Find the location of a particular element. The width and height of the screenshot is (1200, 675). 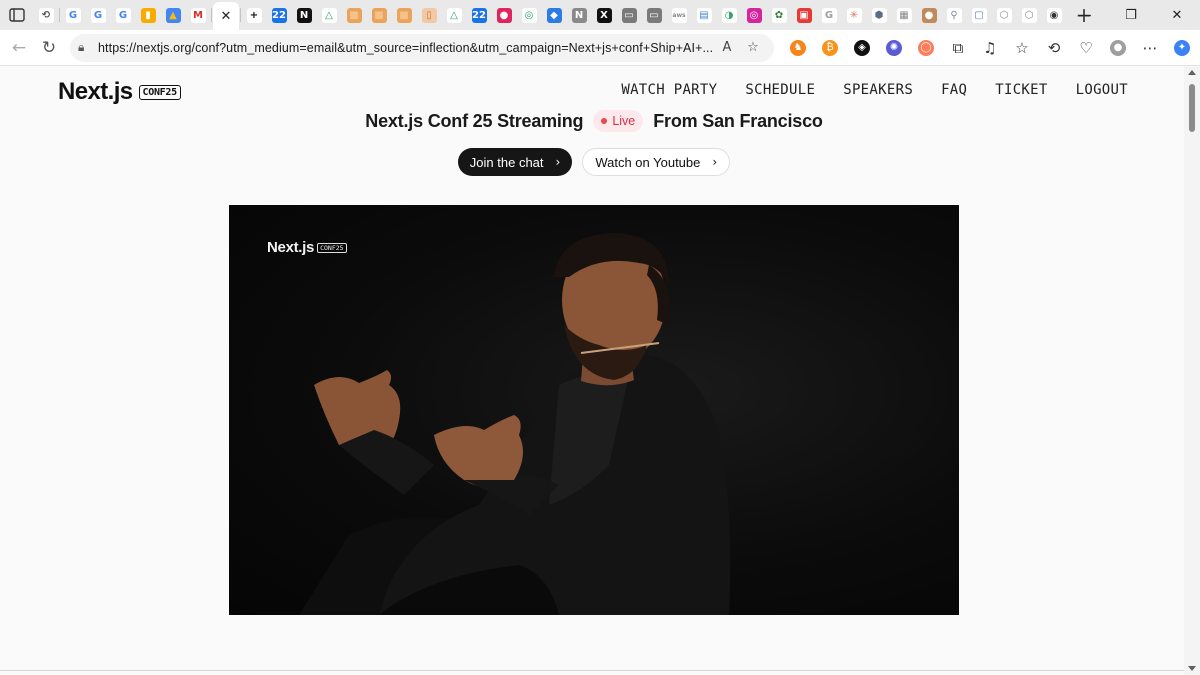

health-button: ♡ is located at coordinates (1086, 48).